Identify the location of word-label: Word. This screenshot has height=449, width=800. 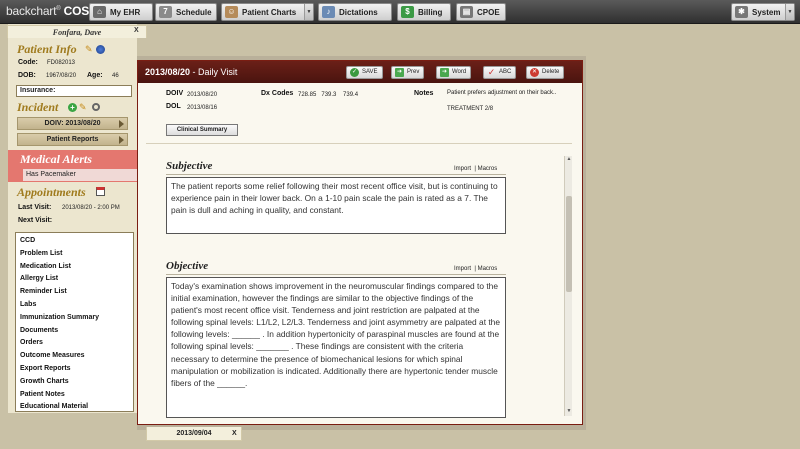
(459, 72).